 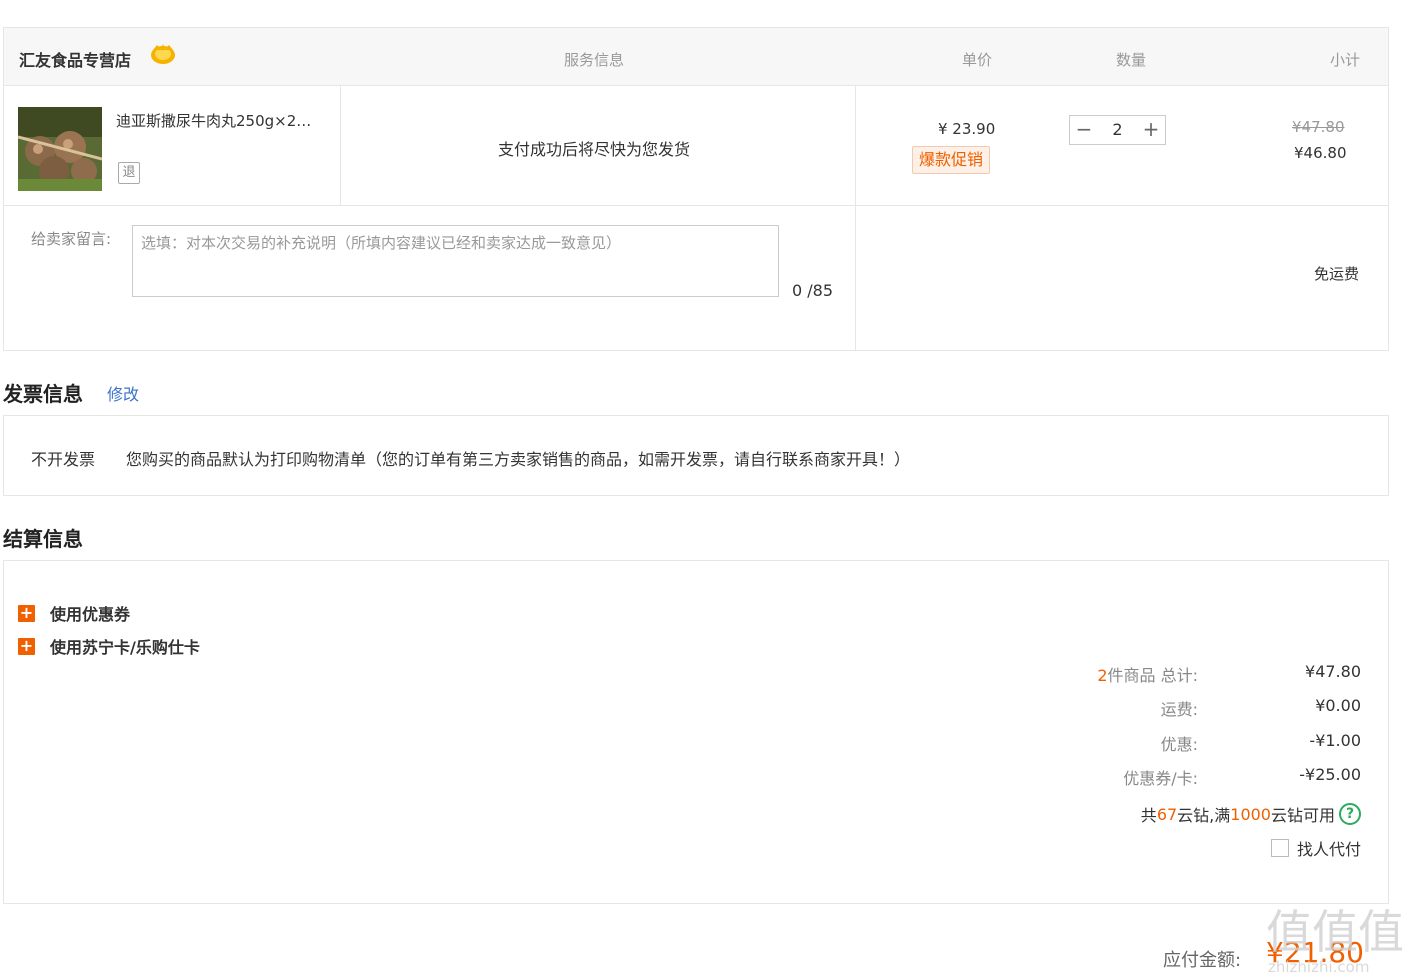 What do you see at coordinates (1102, 675) in the screenshot?
I see `item-count: 2` at bounding box center [1102, 675].